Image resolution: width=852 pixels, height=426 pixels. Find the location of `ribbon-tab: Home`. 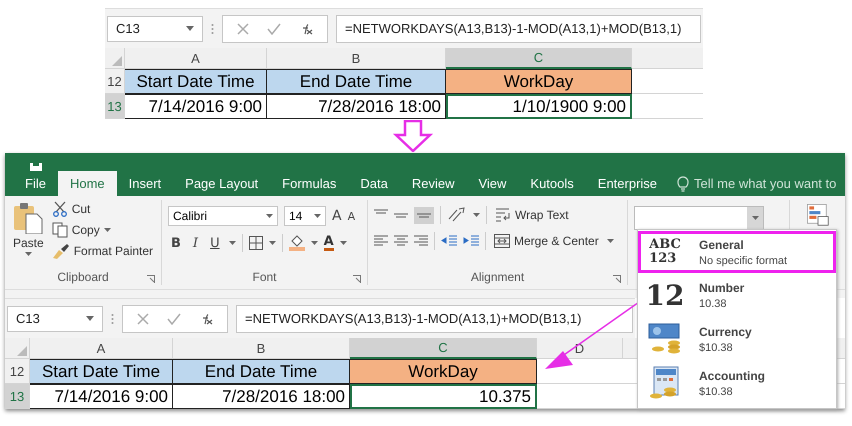

ribbon-tab: Home is located at coordinates (87, 183).